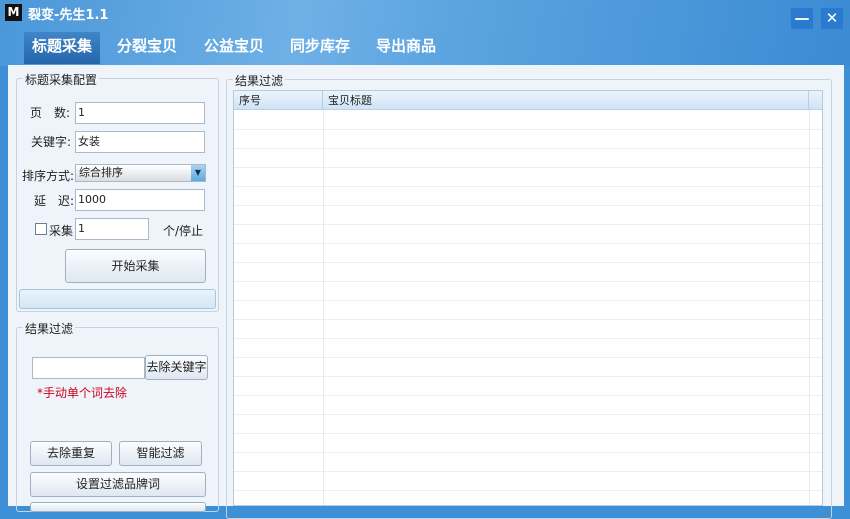  What do you see at coordinates (41, 229) in the screenshot?
I see `collect-checkbox` at bounding box center [41, 229].